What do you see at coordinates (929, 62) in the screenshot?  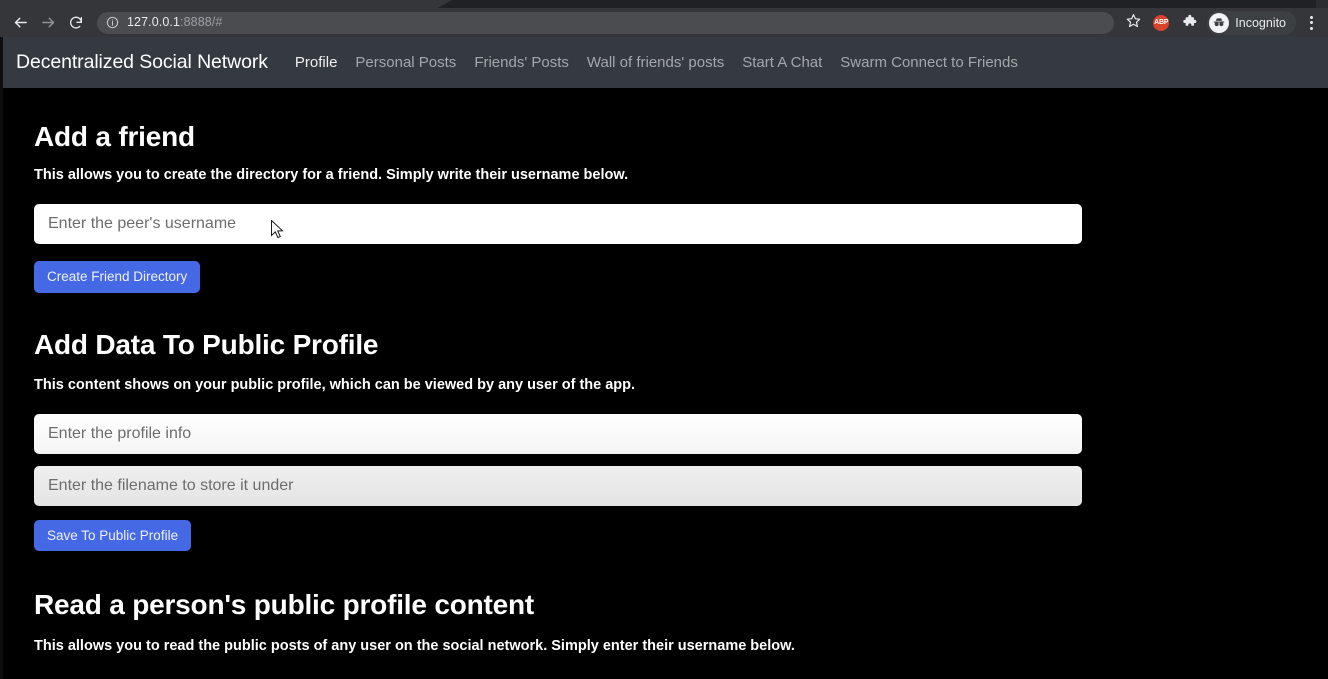 I see `nav-item-swarm-connect-to-friends: Swarm Connect to Friends` at bounding box center [929, 62].